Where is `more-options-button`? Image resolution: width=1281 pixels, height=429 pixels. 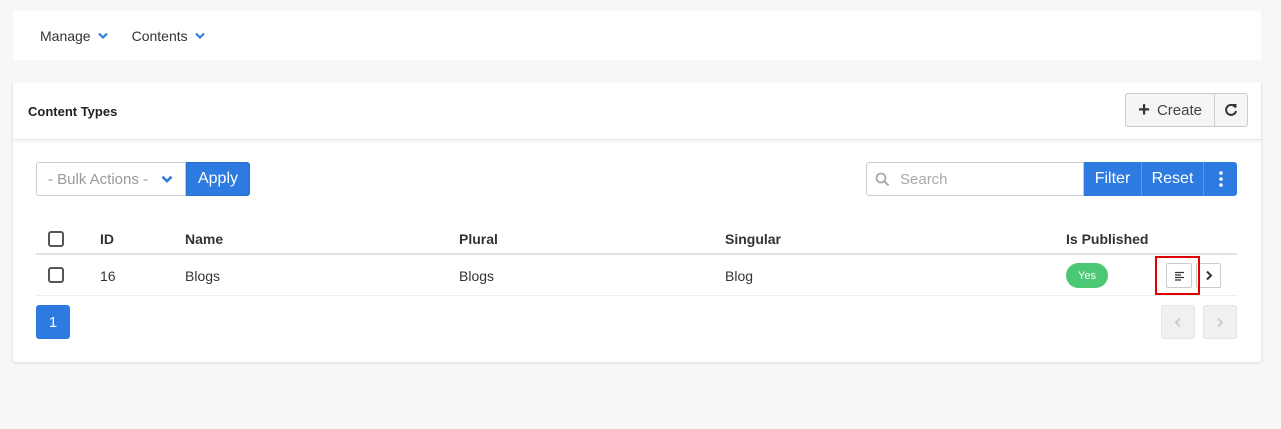 more-options-button is located at coordinates (1220, 179).